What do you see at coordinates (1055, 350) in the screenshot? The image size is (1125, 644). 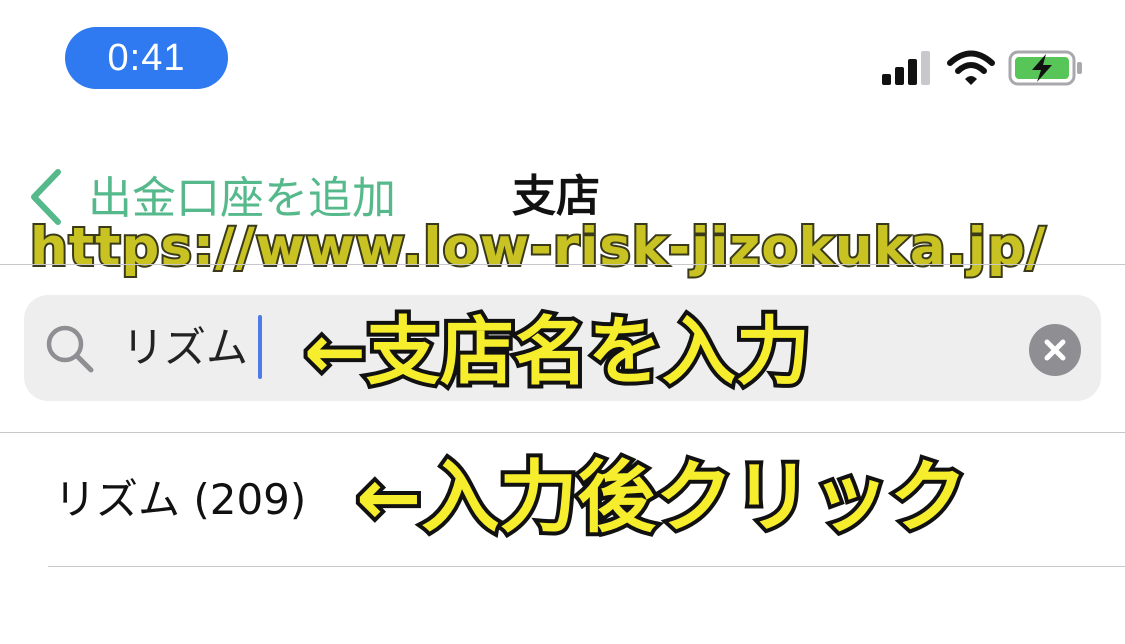 I see `close-icon` at bounding box center [1055, 350].